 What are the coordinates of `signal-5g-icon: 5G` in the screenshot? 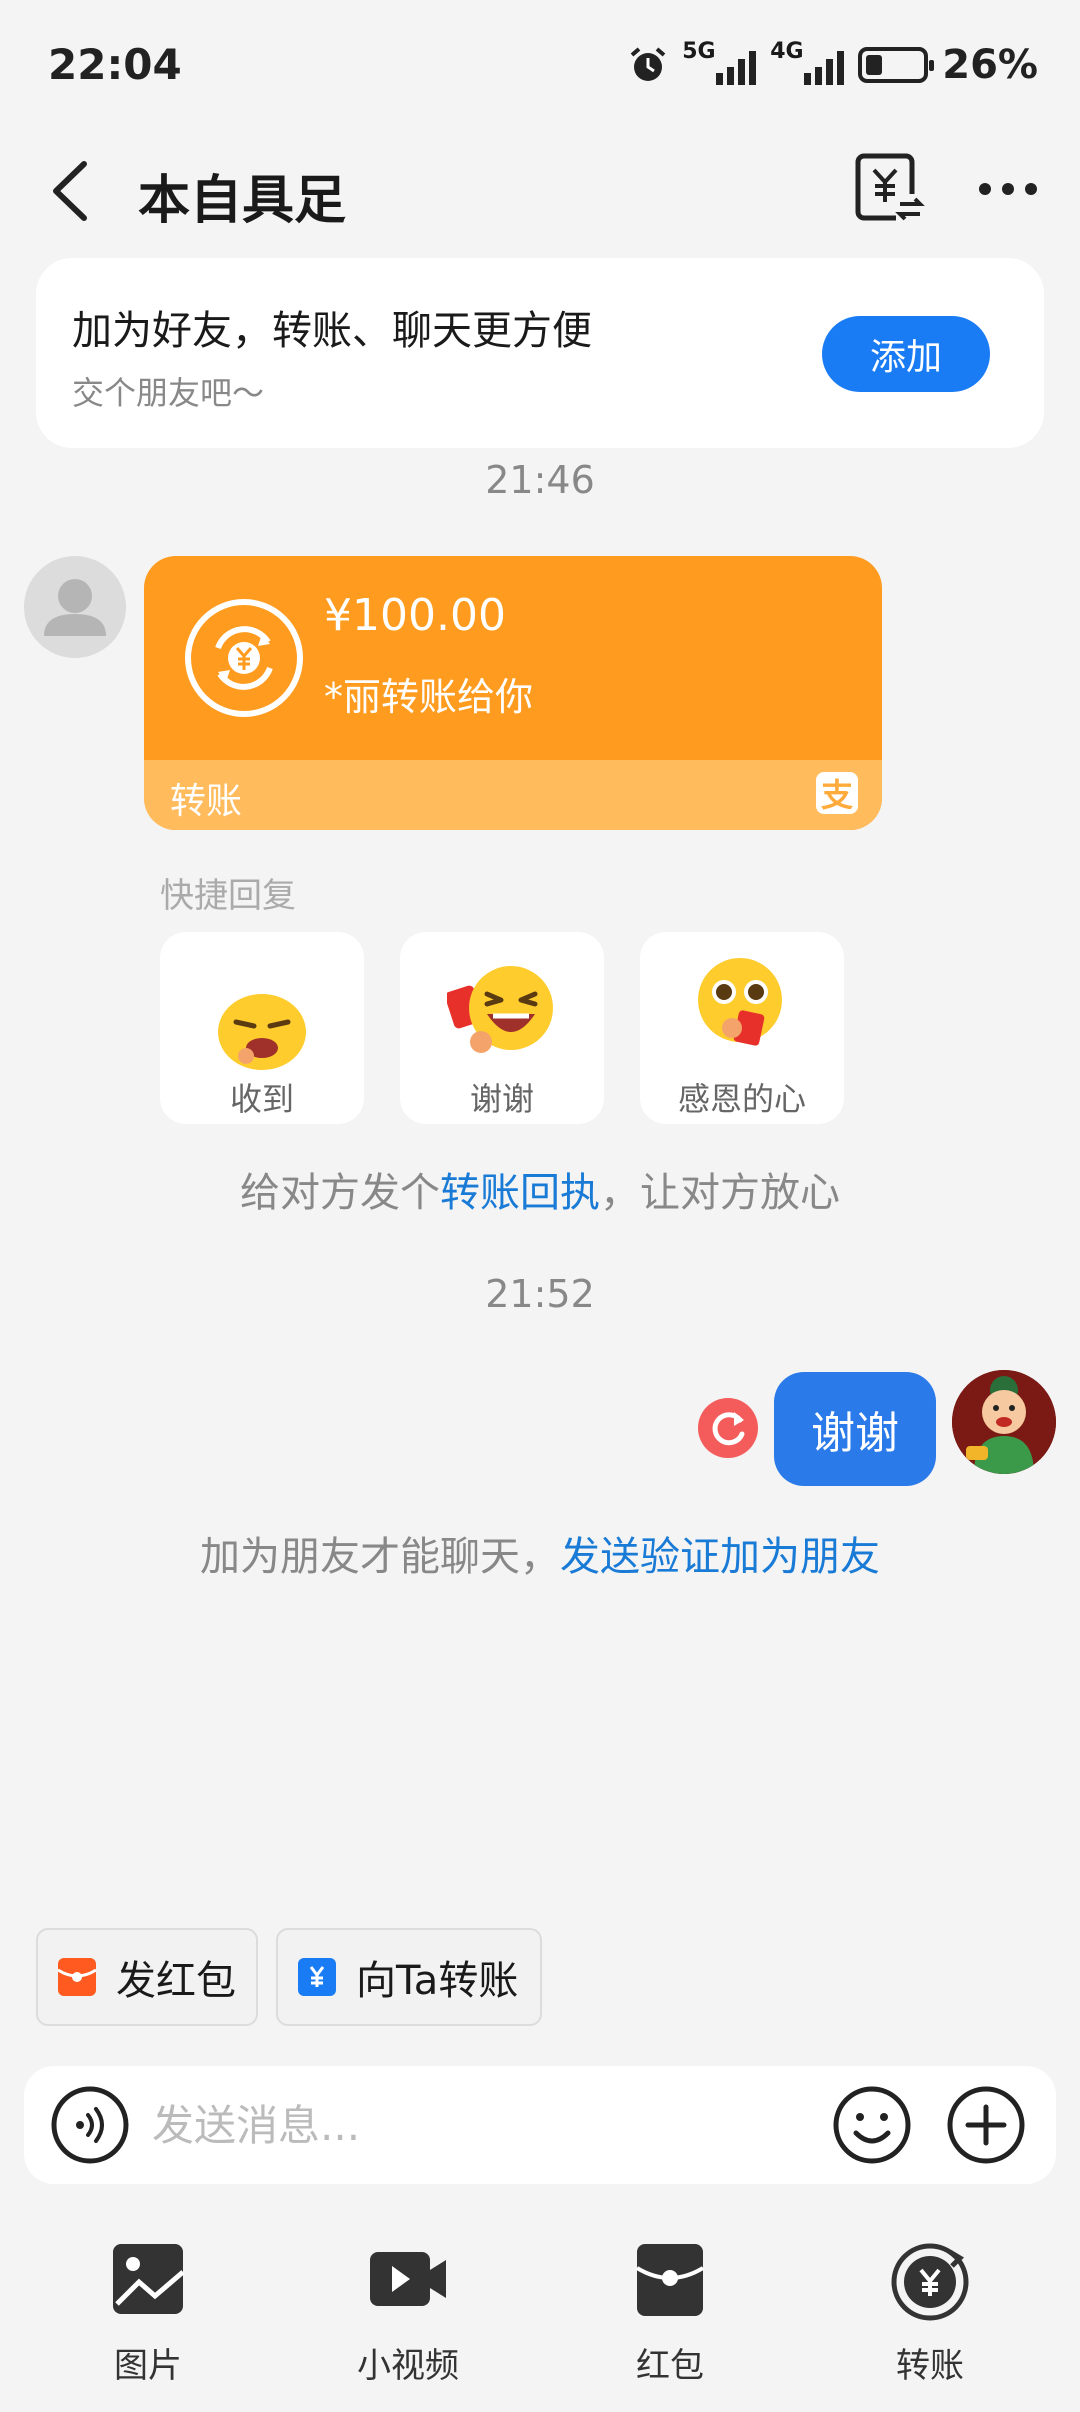 It's located at (719, 62).